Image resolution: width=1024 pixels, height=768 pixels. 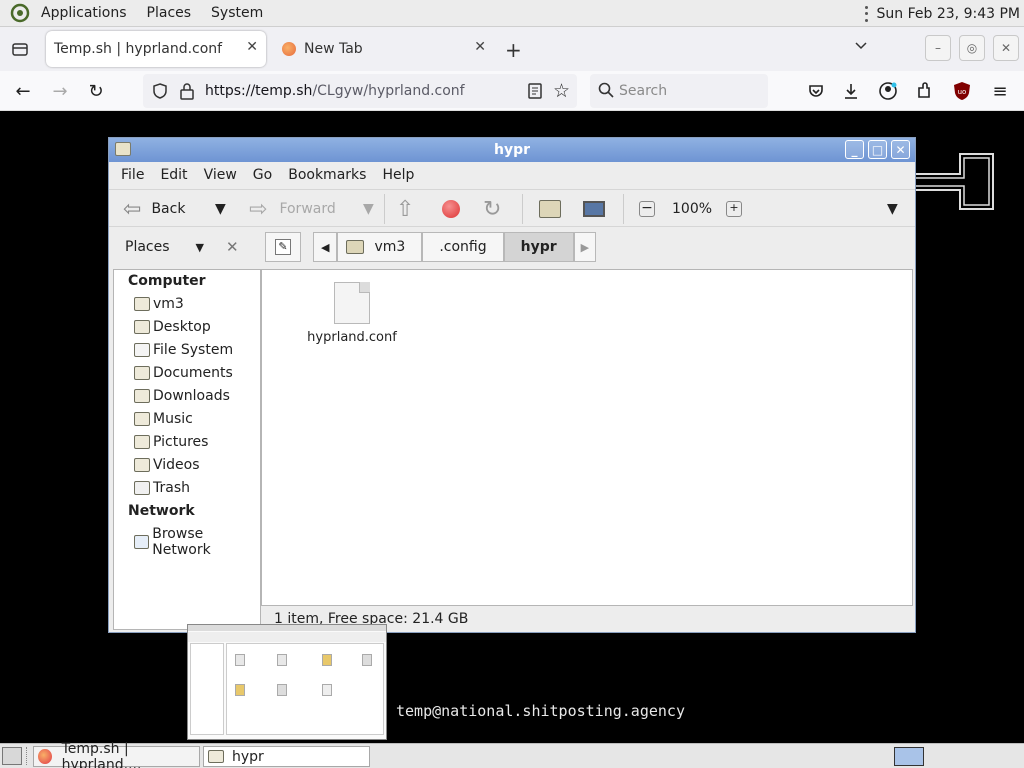 I want to click on menubar: File Edit View Go Bookmarks Help, so click(x=512, y=175).